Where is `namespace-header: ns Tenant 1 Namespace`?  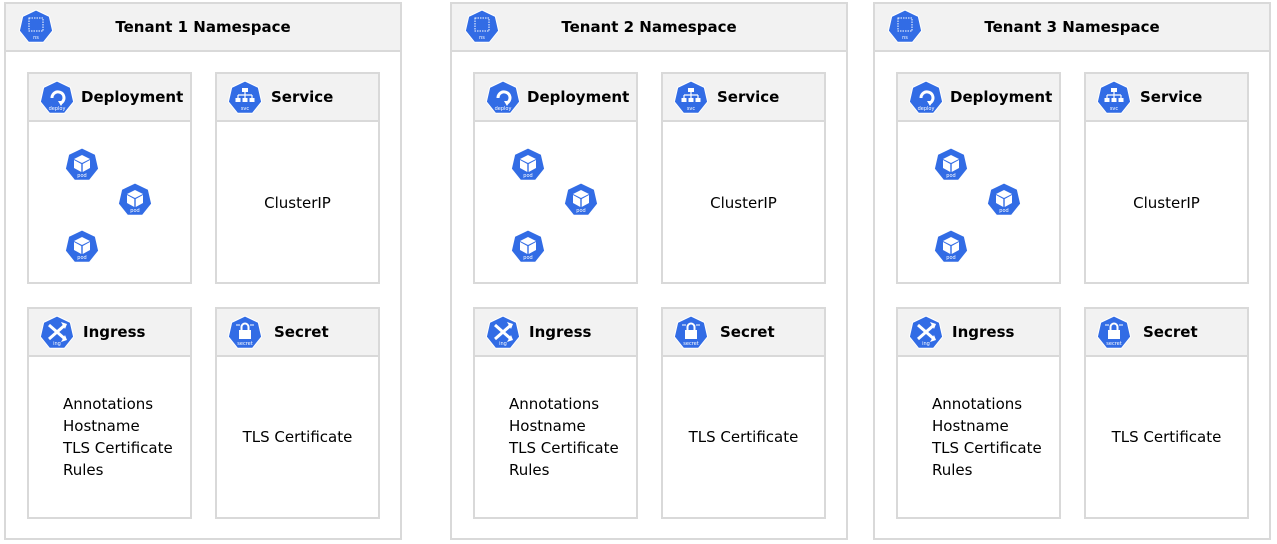
namespace-header: ns Tenant 1 Namespace is located at coordinates (203, 28).